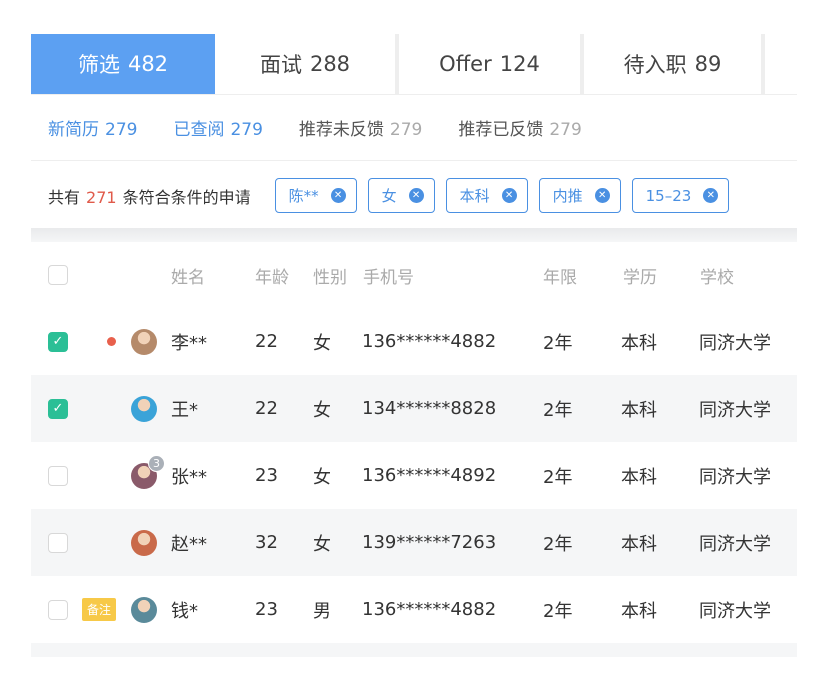 This screenshot has height=690, width=828. Describe the element at coordinates (148, 64) in the screenshot. I see `tab-count: 482` at that location.